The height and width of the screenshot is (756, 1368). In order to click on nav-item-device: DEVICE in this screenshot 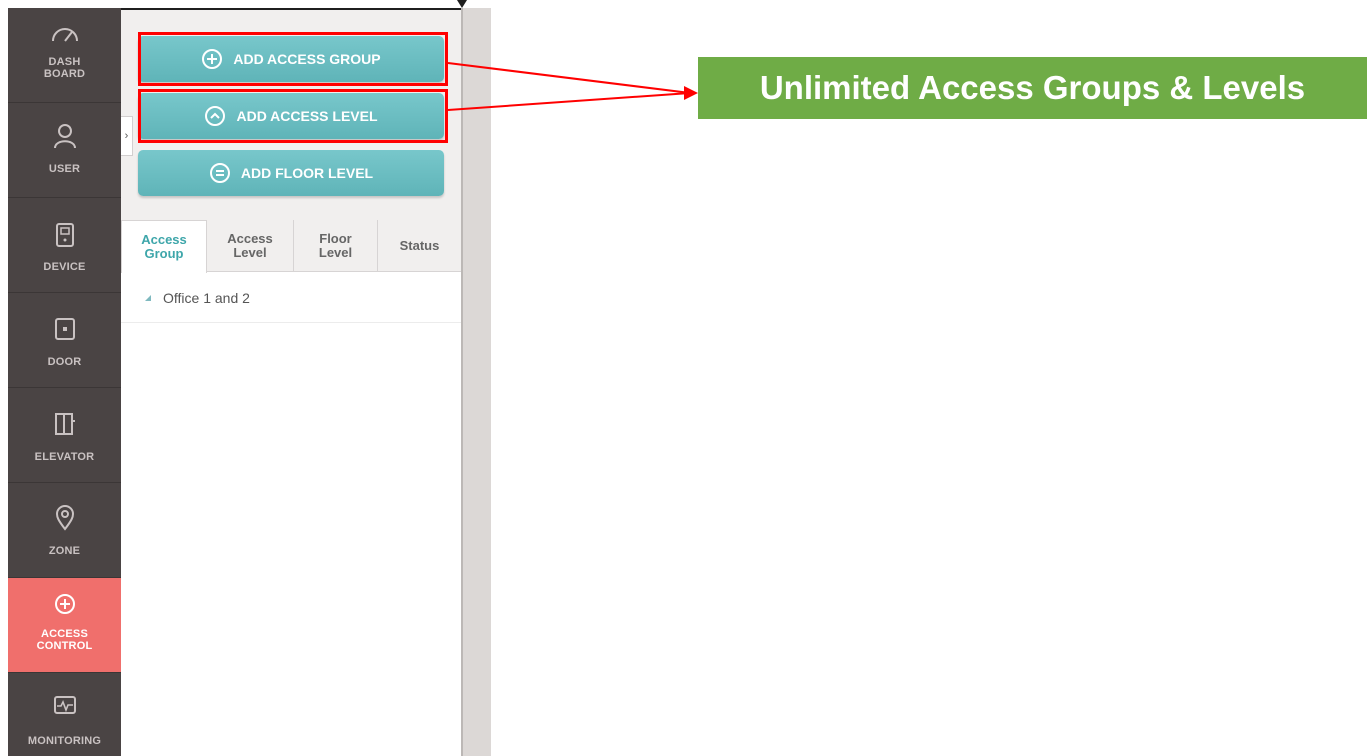, I will do `click(64, 245)`.